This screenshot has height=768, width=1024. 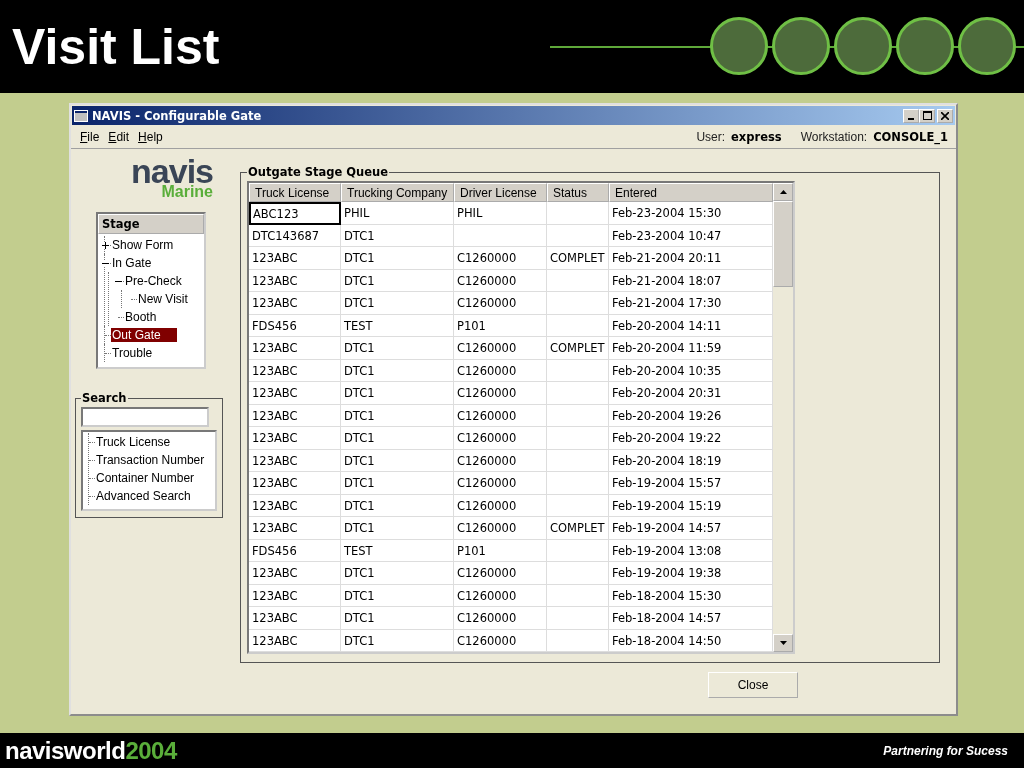 I want to click on search-option: Truck License, so click(x=133, y=442).